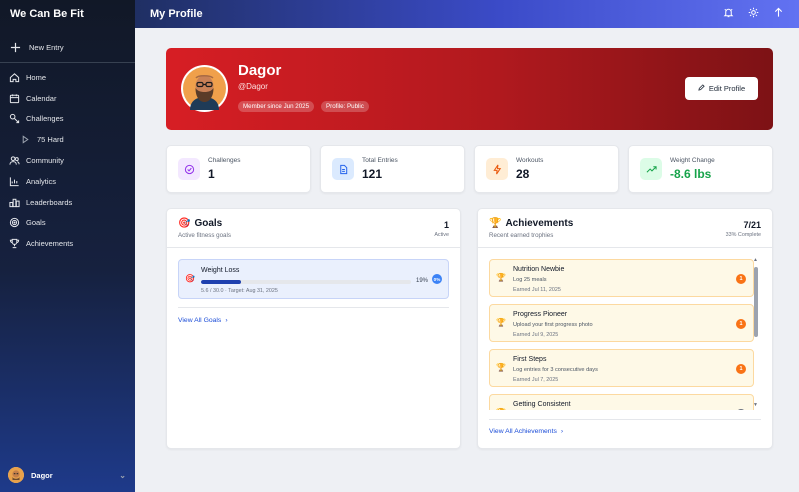 Image resolution: width=799 pixels, height=492 pixels. I want to click on challenges-icon, so click(14, 118).